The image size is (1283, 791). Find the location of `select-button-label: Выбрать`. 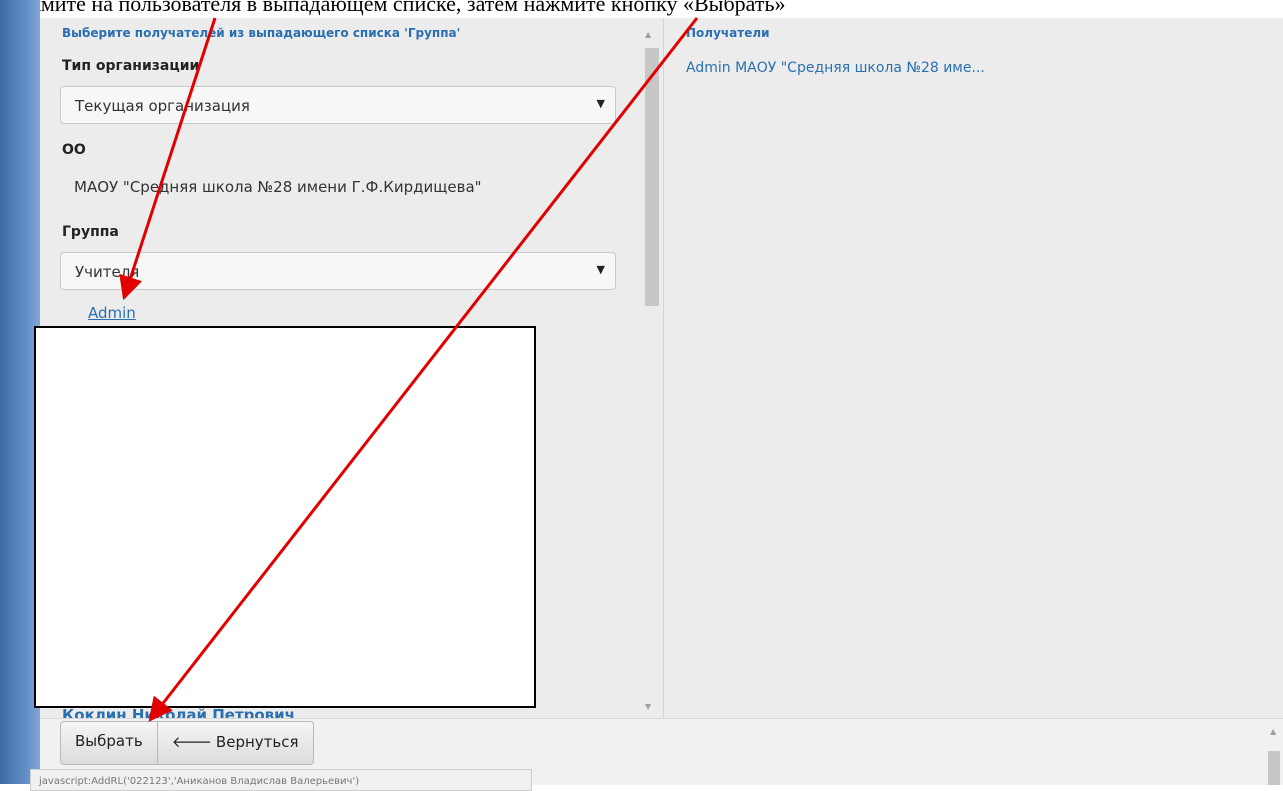

select-button-label: Выбрать is located at coordinates (109, 741).